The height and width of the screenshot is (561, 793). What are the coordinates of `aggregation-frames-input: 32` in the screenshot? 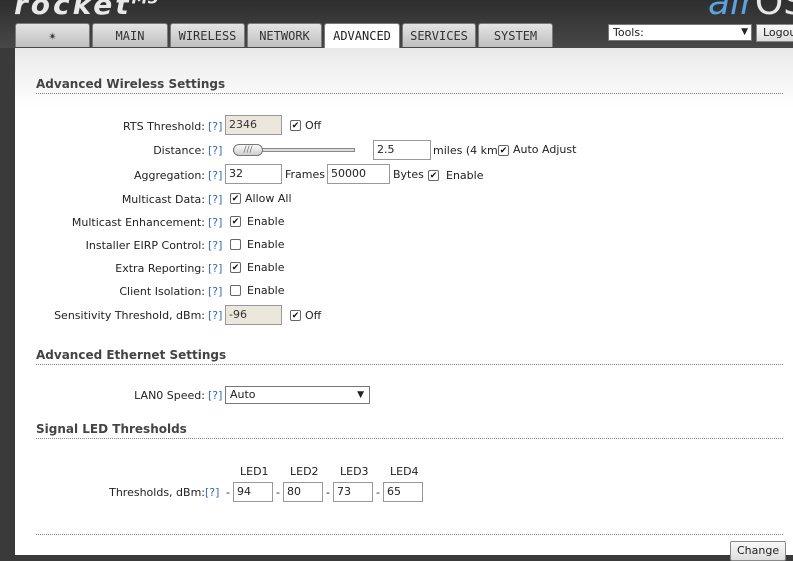 It's located at (253, 174).